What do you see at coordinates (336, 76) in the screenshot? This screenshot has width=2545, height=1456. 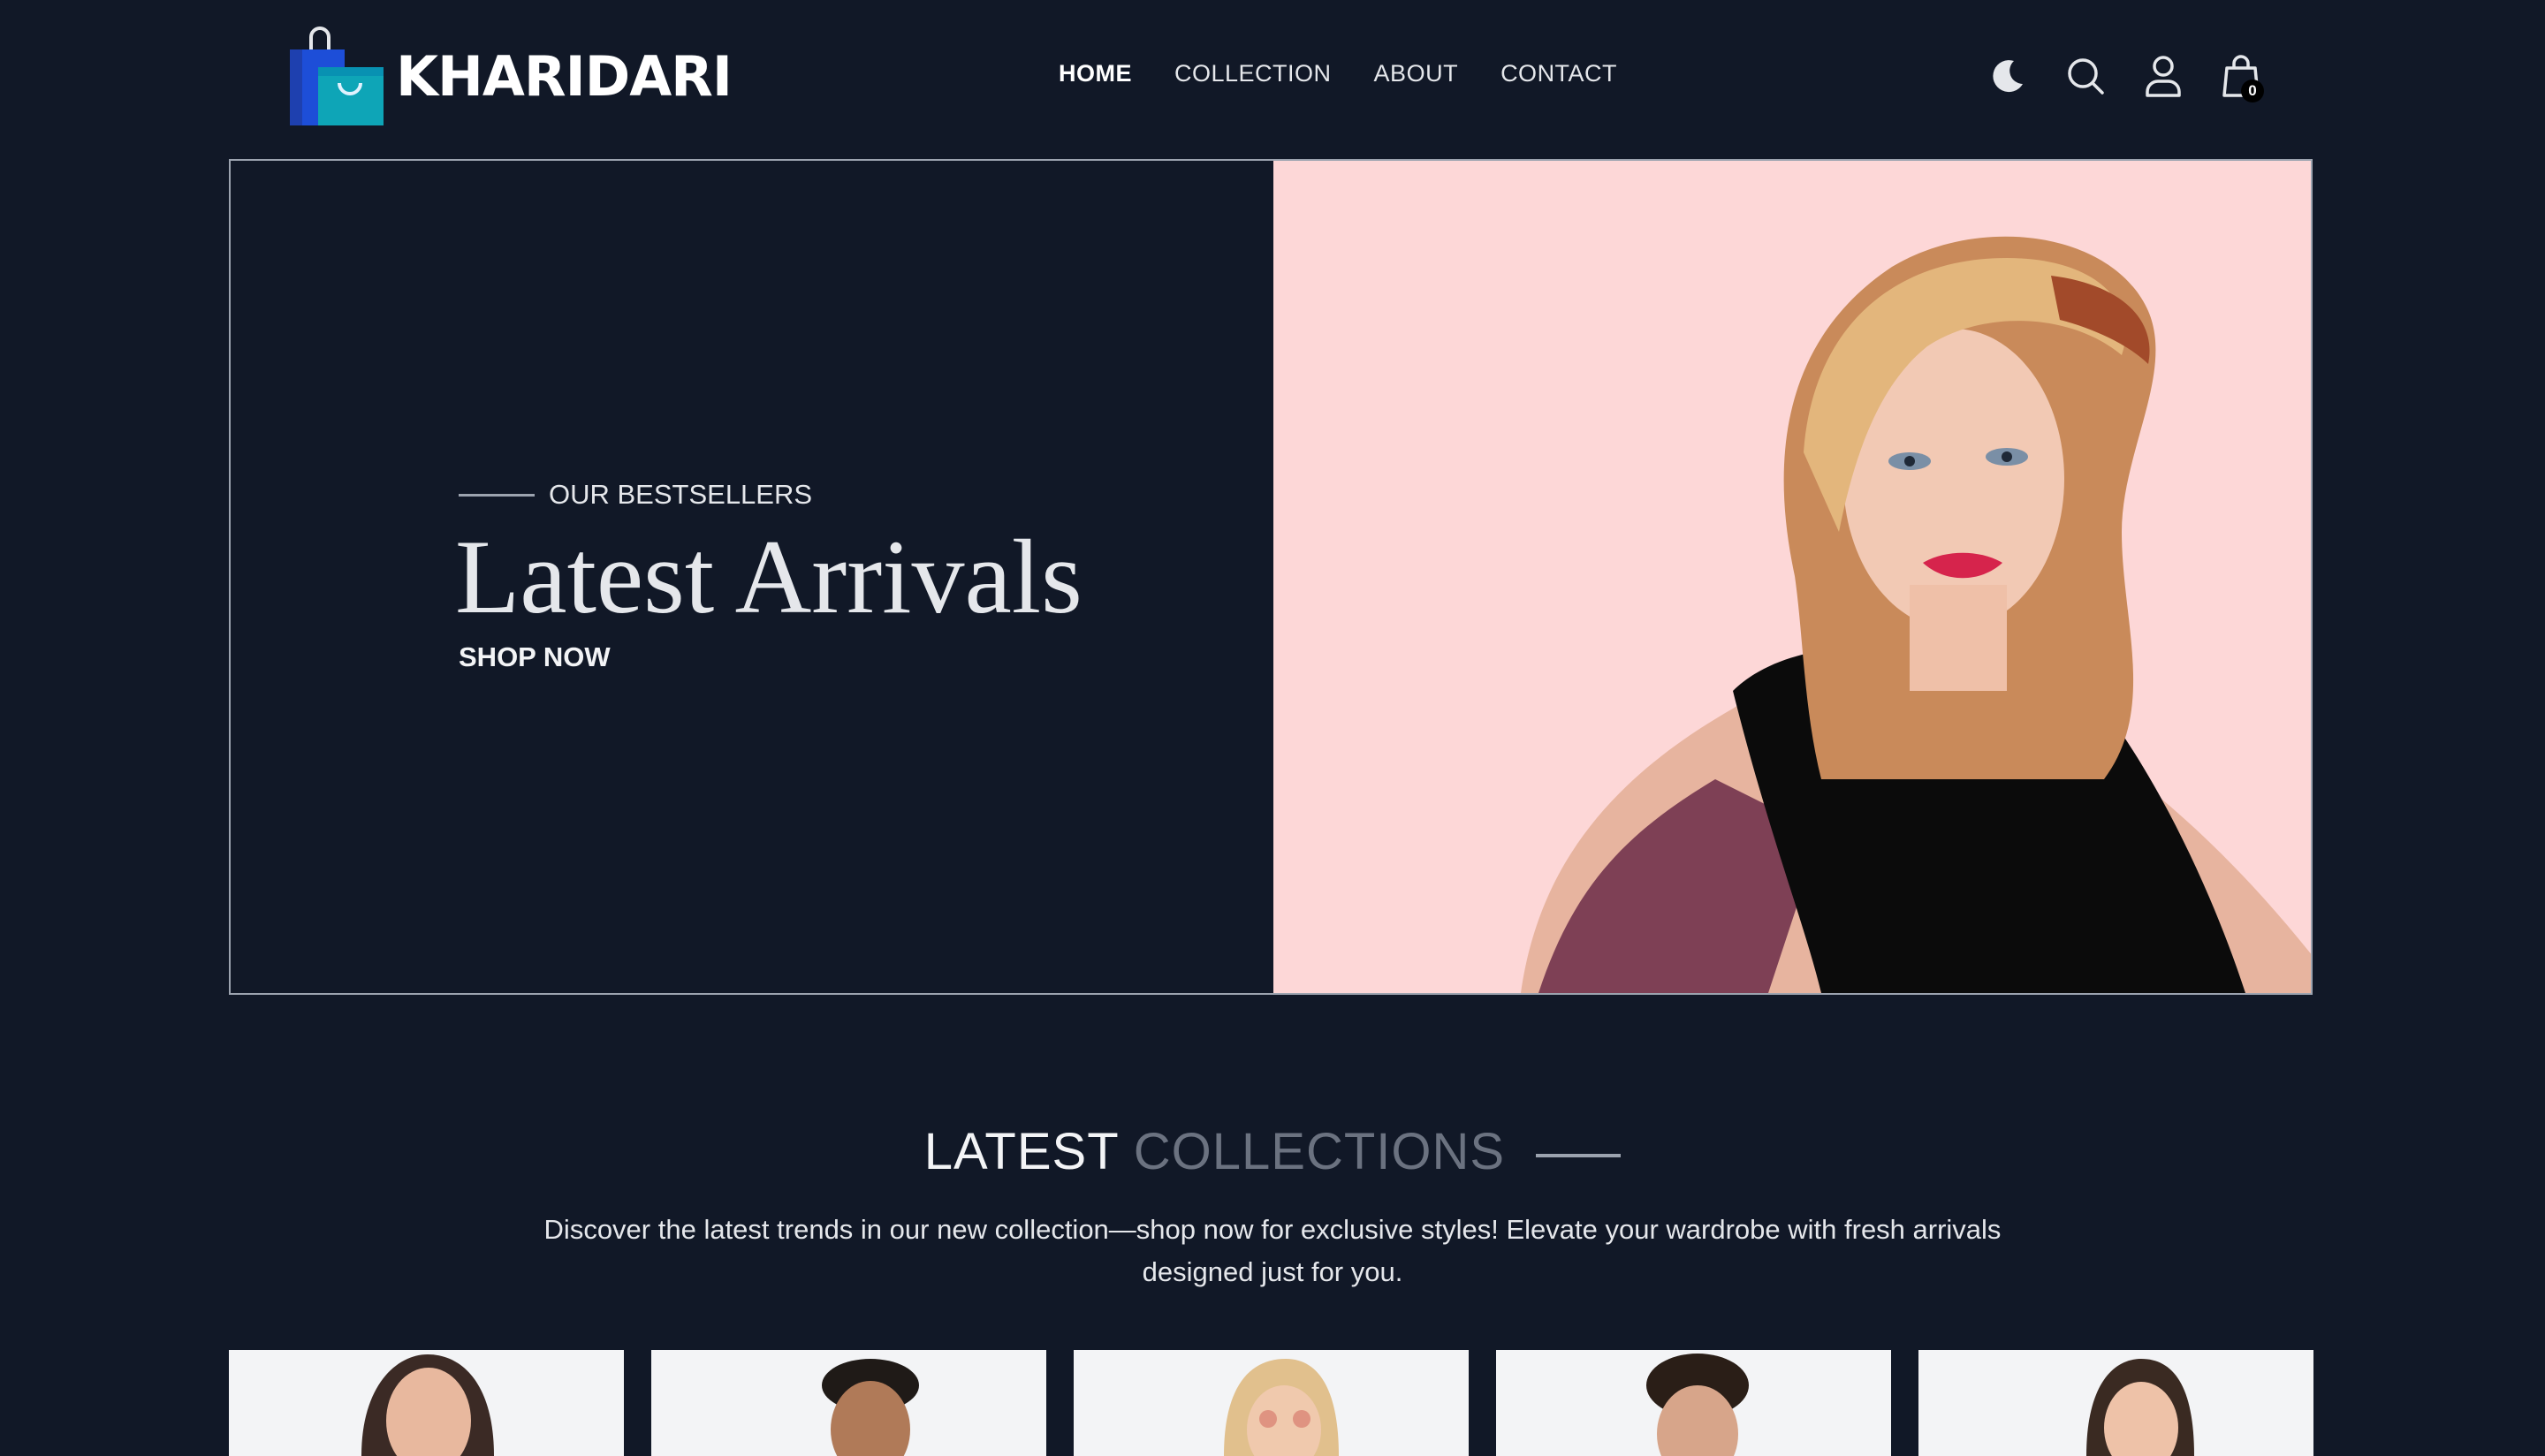 I see `shopping-bag-icon` at bounding box center [336, 76].